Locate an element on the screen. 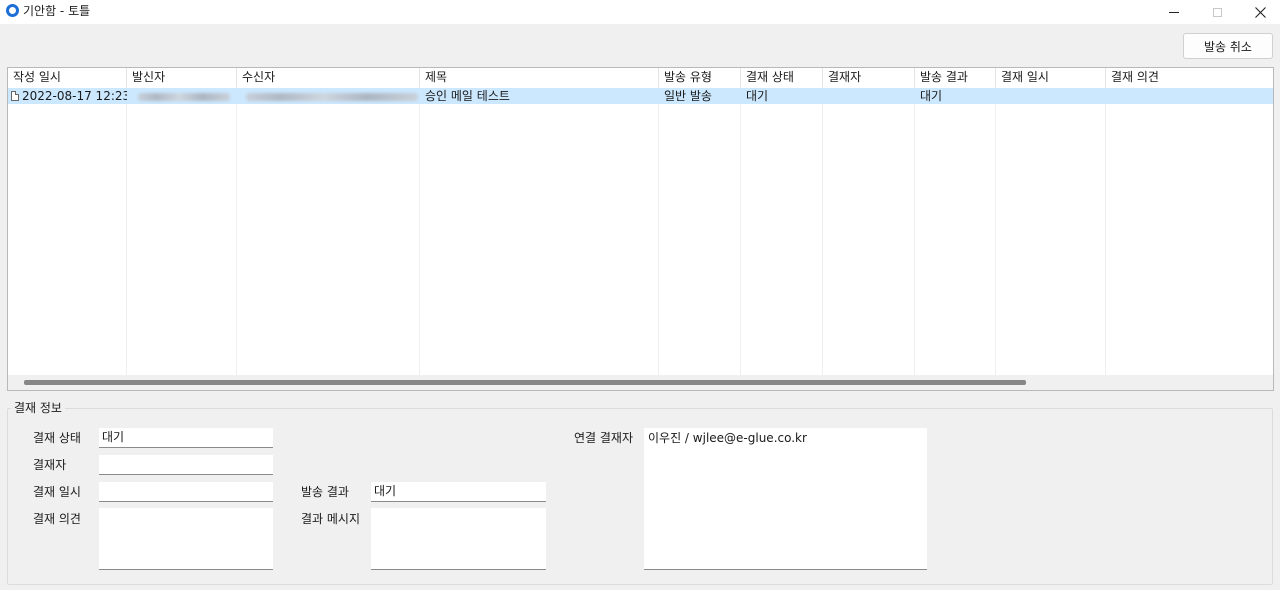 Image resolution: width=1280 pixels, height=590 pixels. cell-sender is located at coordinates (182, 96).